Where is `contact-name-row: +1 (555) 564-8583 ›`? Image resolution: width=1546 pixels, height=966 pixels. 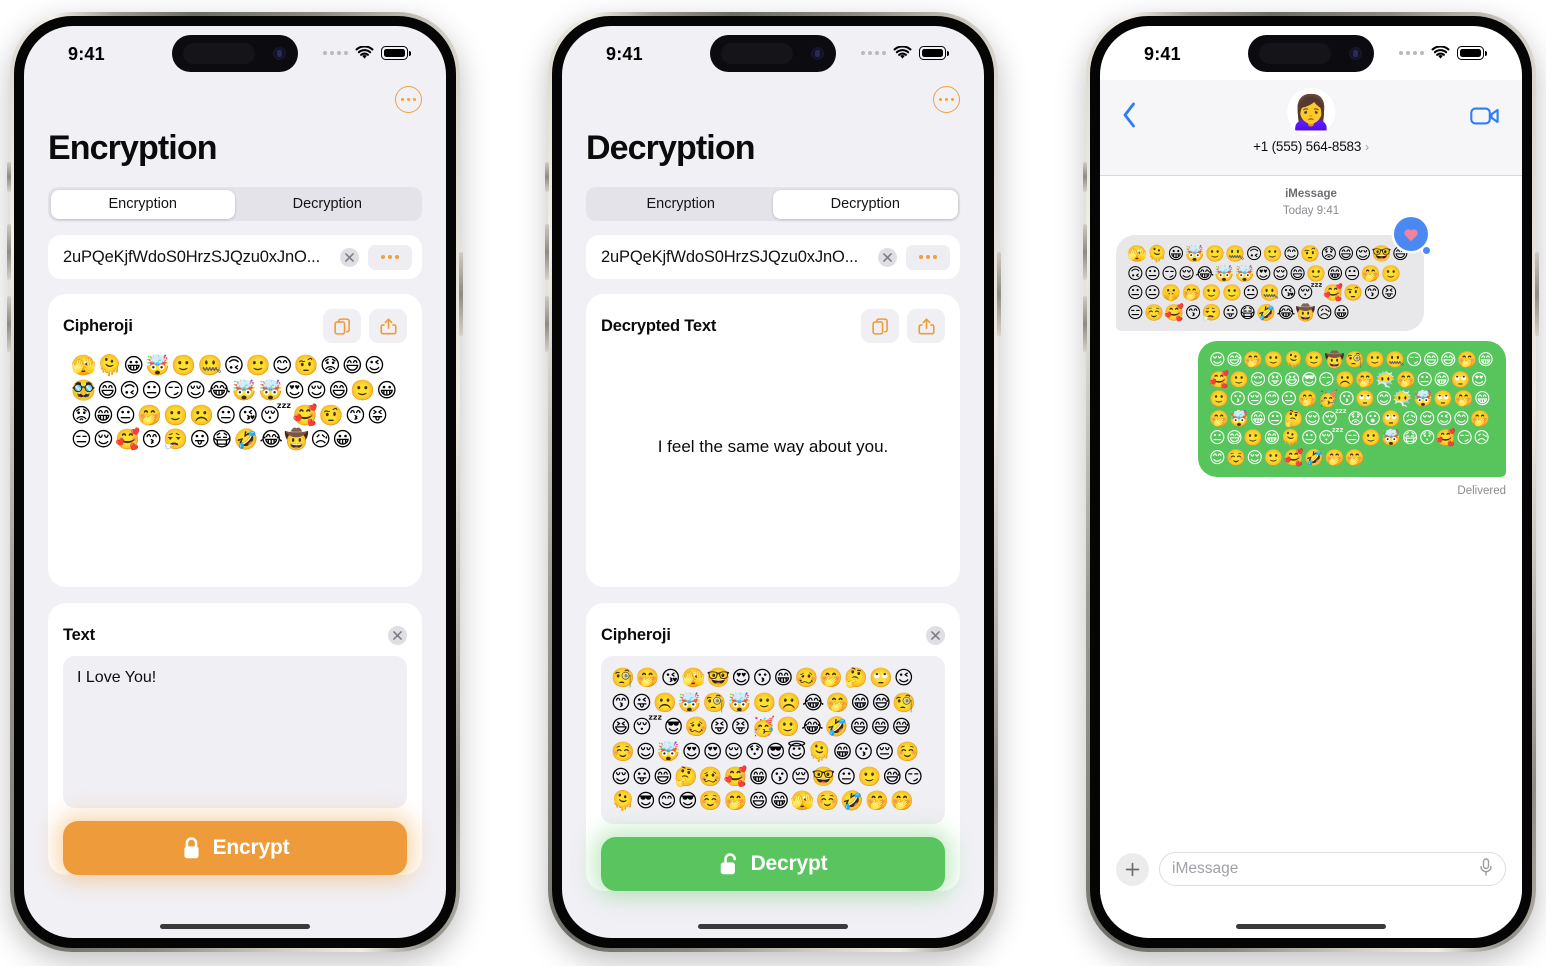 contact-name-row: +1 (555) 564-8583 › is located at coordinates (1311, 146).